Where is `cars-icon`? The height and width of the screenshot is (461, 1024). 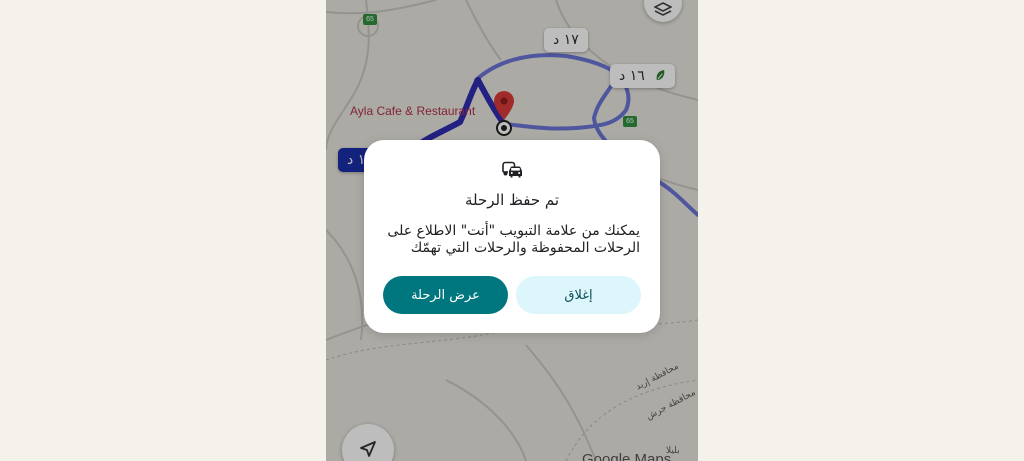 cars-icon is located at coordinates (512, 169).